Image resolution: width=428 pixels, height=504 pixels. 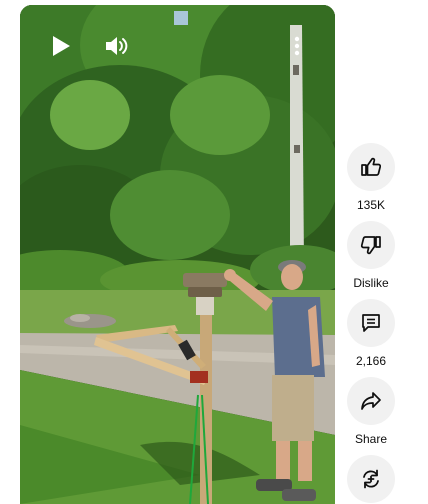 I want to click on thumb-up-icon, so click(x=371, y=166).